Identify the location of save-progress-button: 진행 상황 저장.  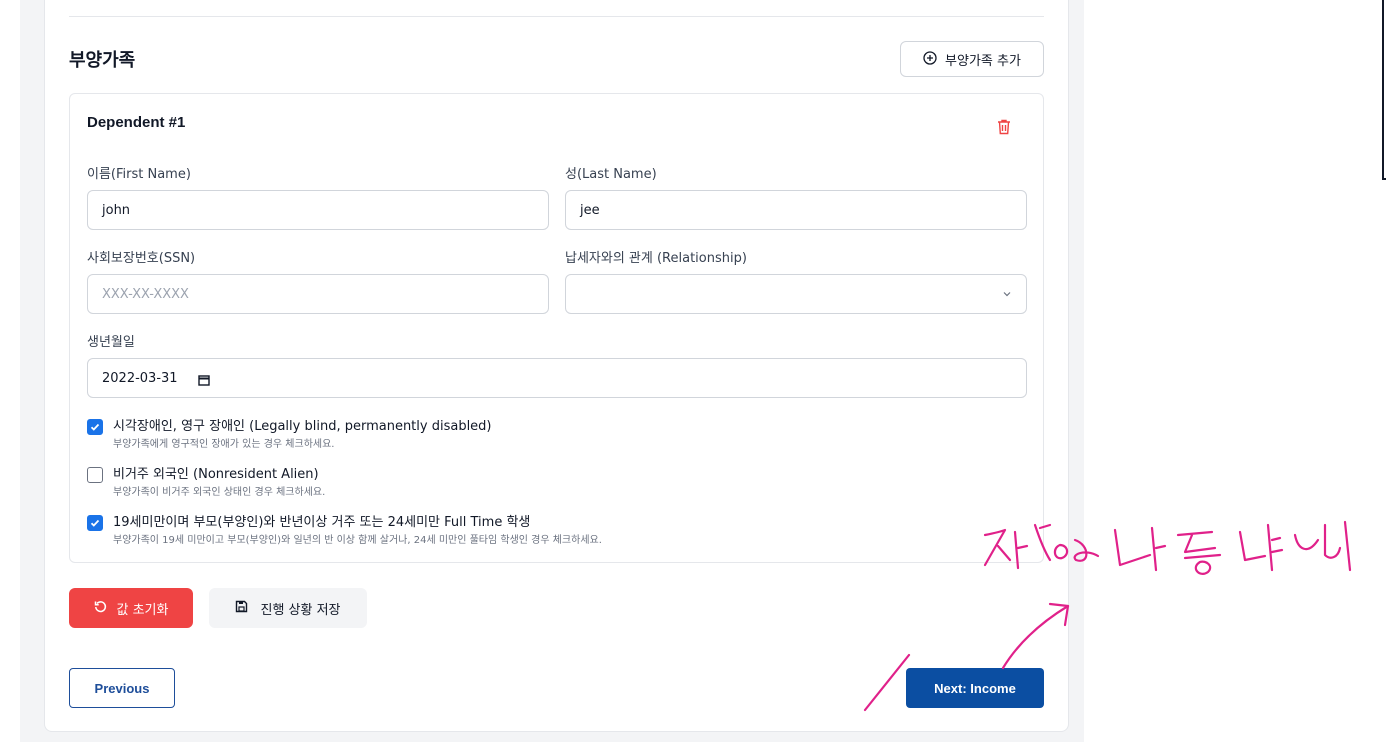
(288, 608).